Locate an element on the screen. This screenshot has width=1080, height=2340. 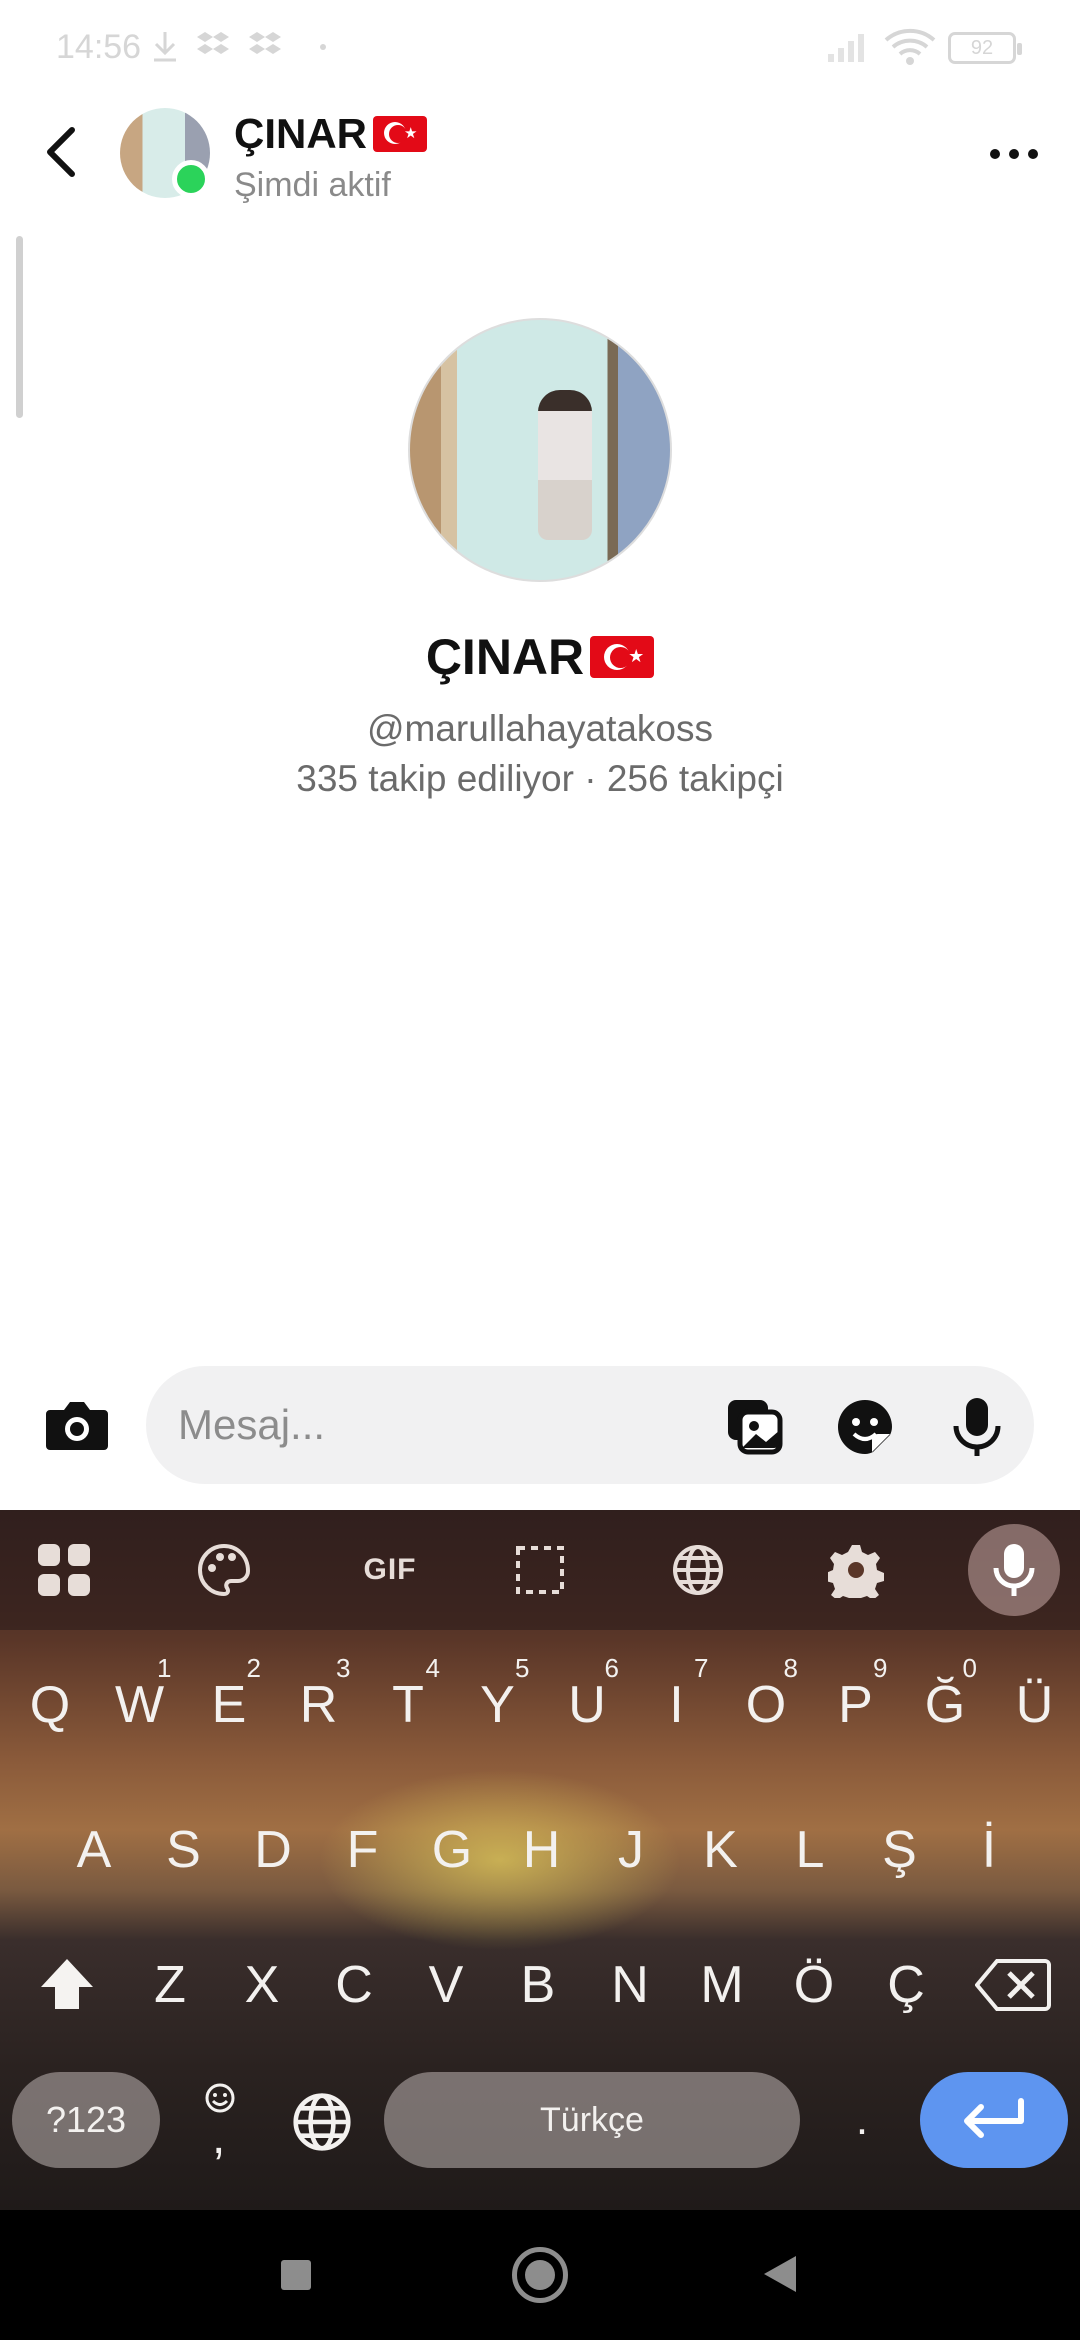
key: T4 is located at coordinates (408, 1704).